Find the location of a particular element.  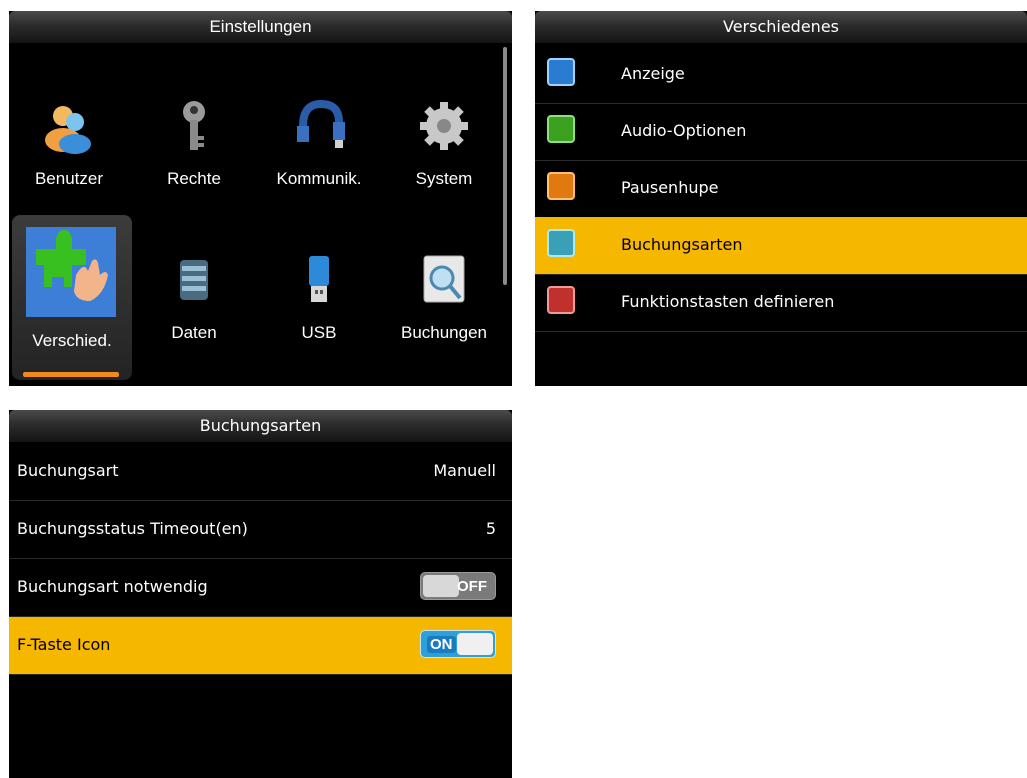

tile-system: System is located at coordinates (444, 143).